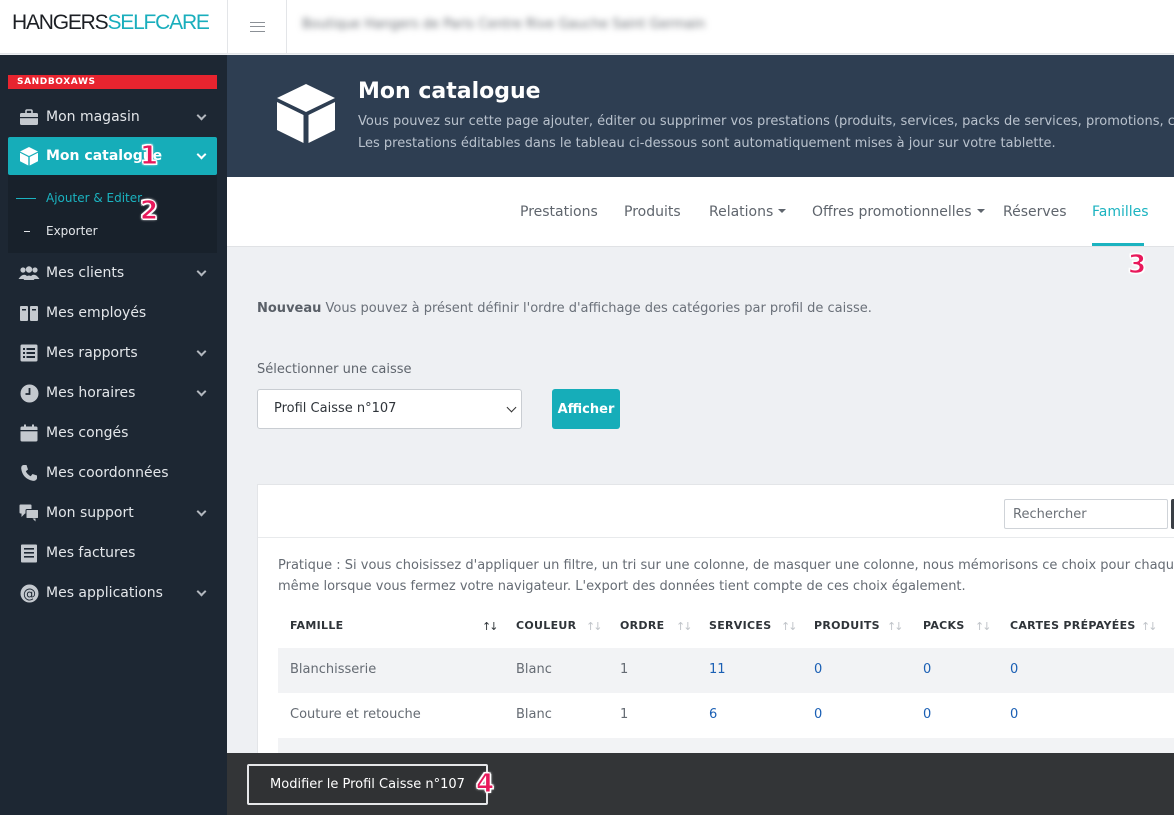  What do you see at coordinates (1073, 625) in the screenshot?
I see `column-header-cartes-prepayees: CARTES PRÉPAYÉES` at bounding box center [1073, 625].